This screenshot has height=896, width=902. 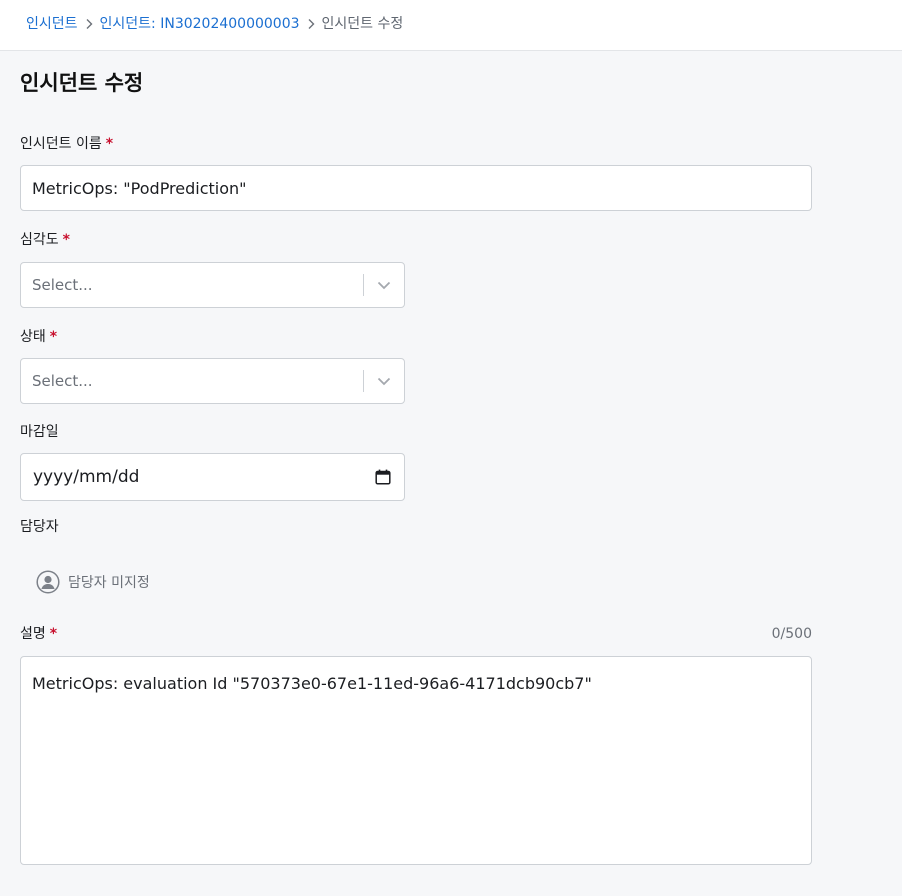 I want to click on description-label-text: 설명, so click(x=33, y=634).